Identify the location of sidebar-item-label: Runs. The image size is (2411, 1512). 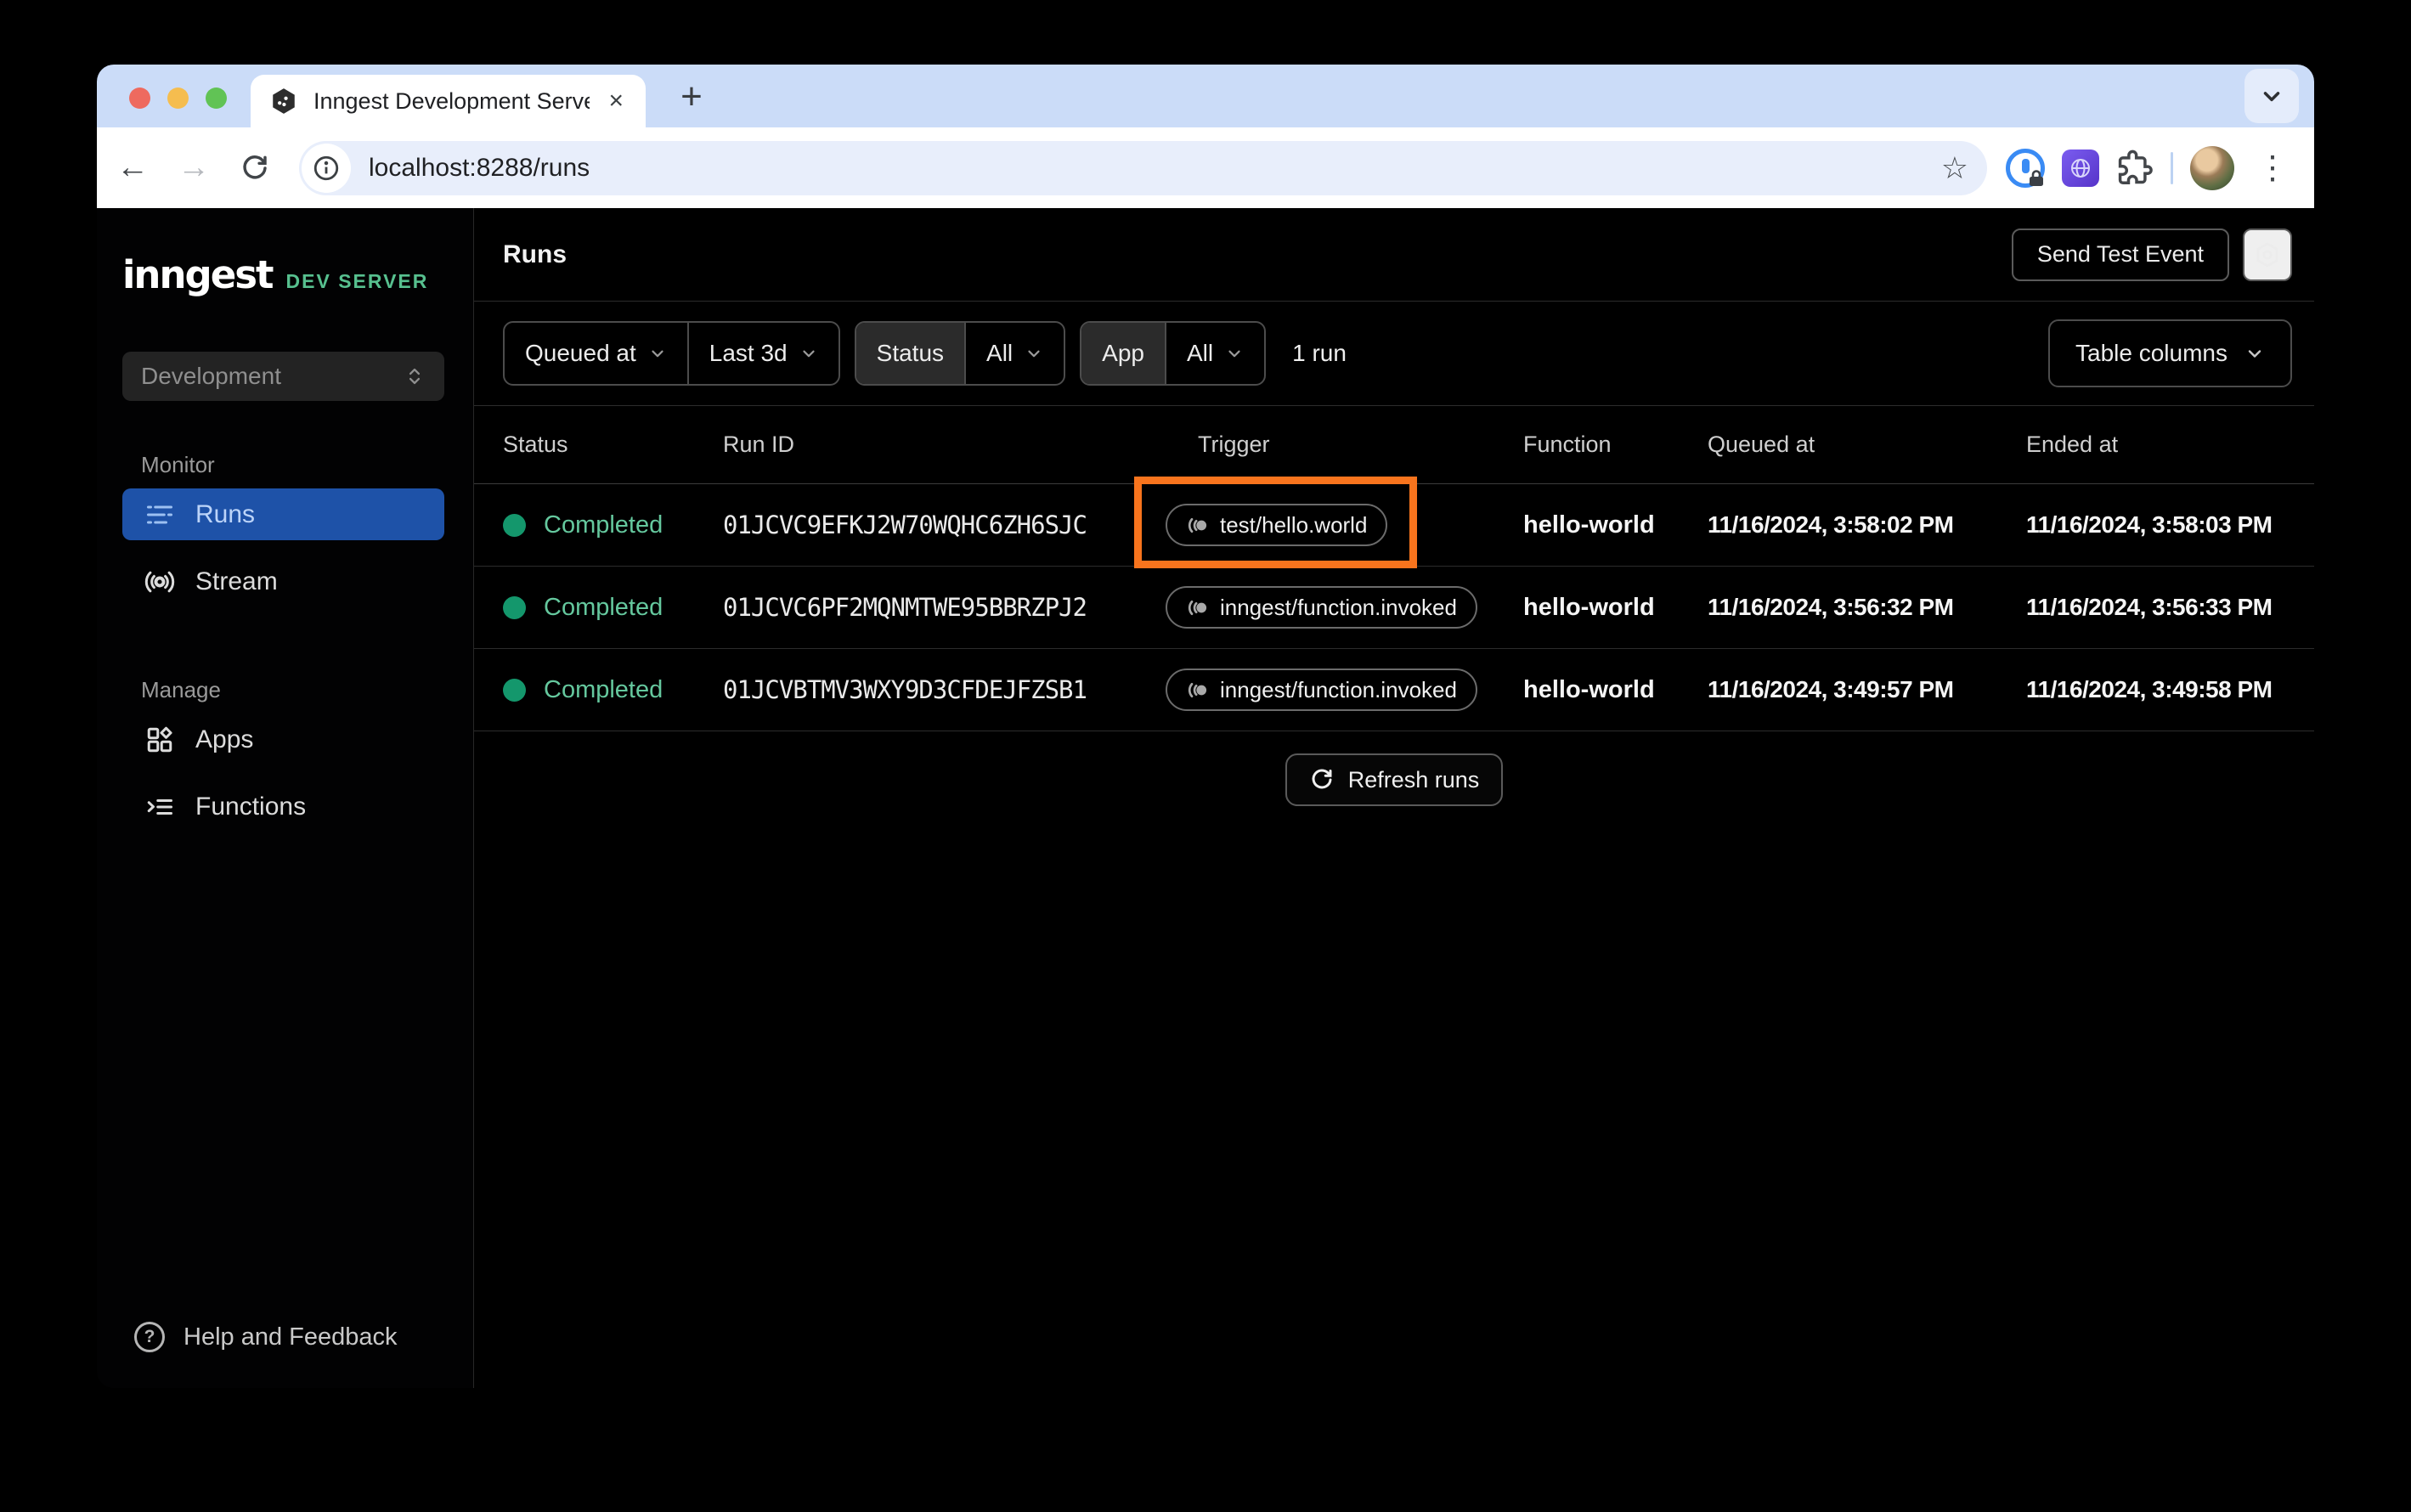
(225, 513).